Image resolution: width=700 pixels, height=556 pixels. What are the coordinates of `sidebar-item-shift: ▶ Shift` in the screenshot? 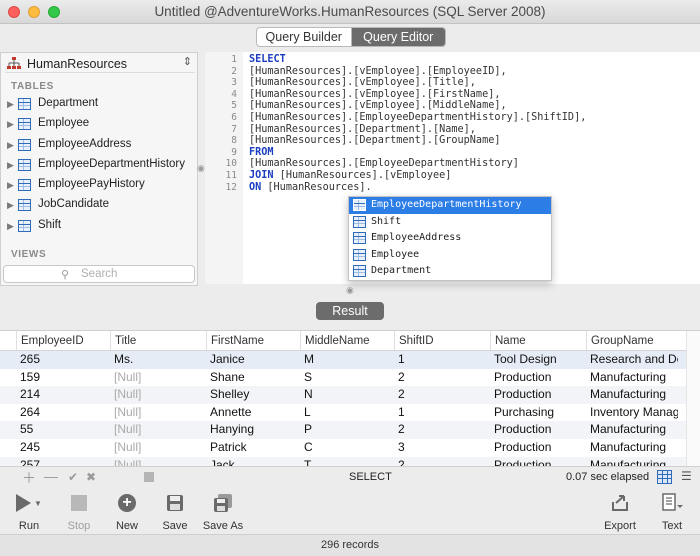 It's located at (99, 227).